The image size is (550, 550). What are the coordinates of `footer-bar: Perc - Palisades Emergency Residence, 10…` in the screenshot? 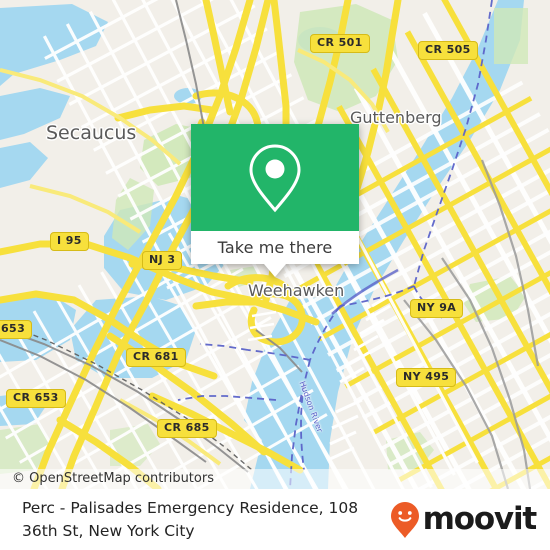 It's located at (275, 519).